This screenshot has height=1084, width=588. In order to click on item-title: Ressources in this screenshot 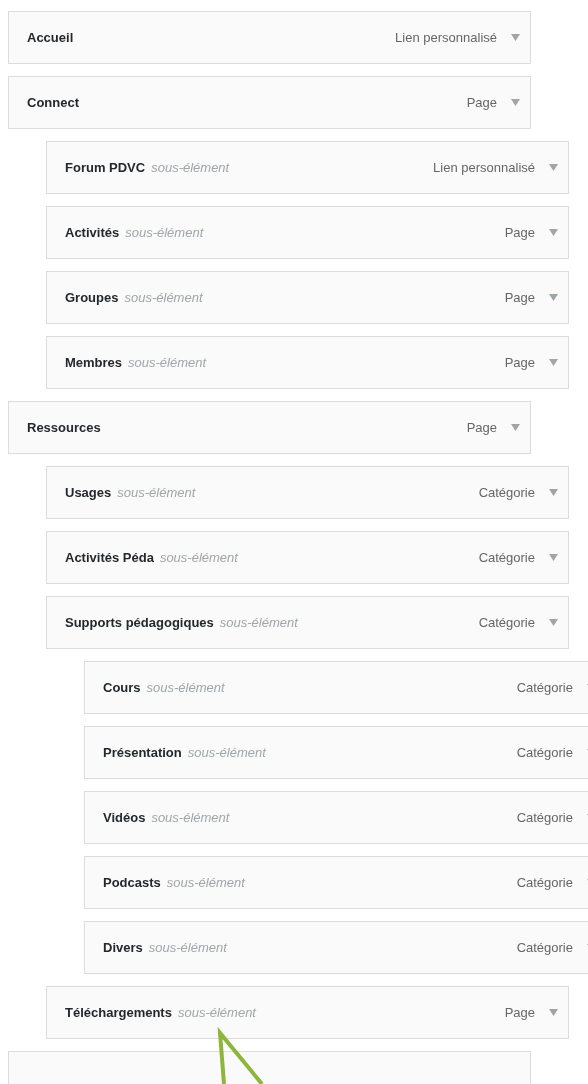, I will do `click(64, 427)`.